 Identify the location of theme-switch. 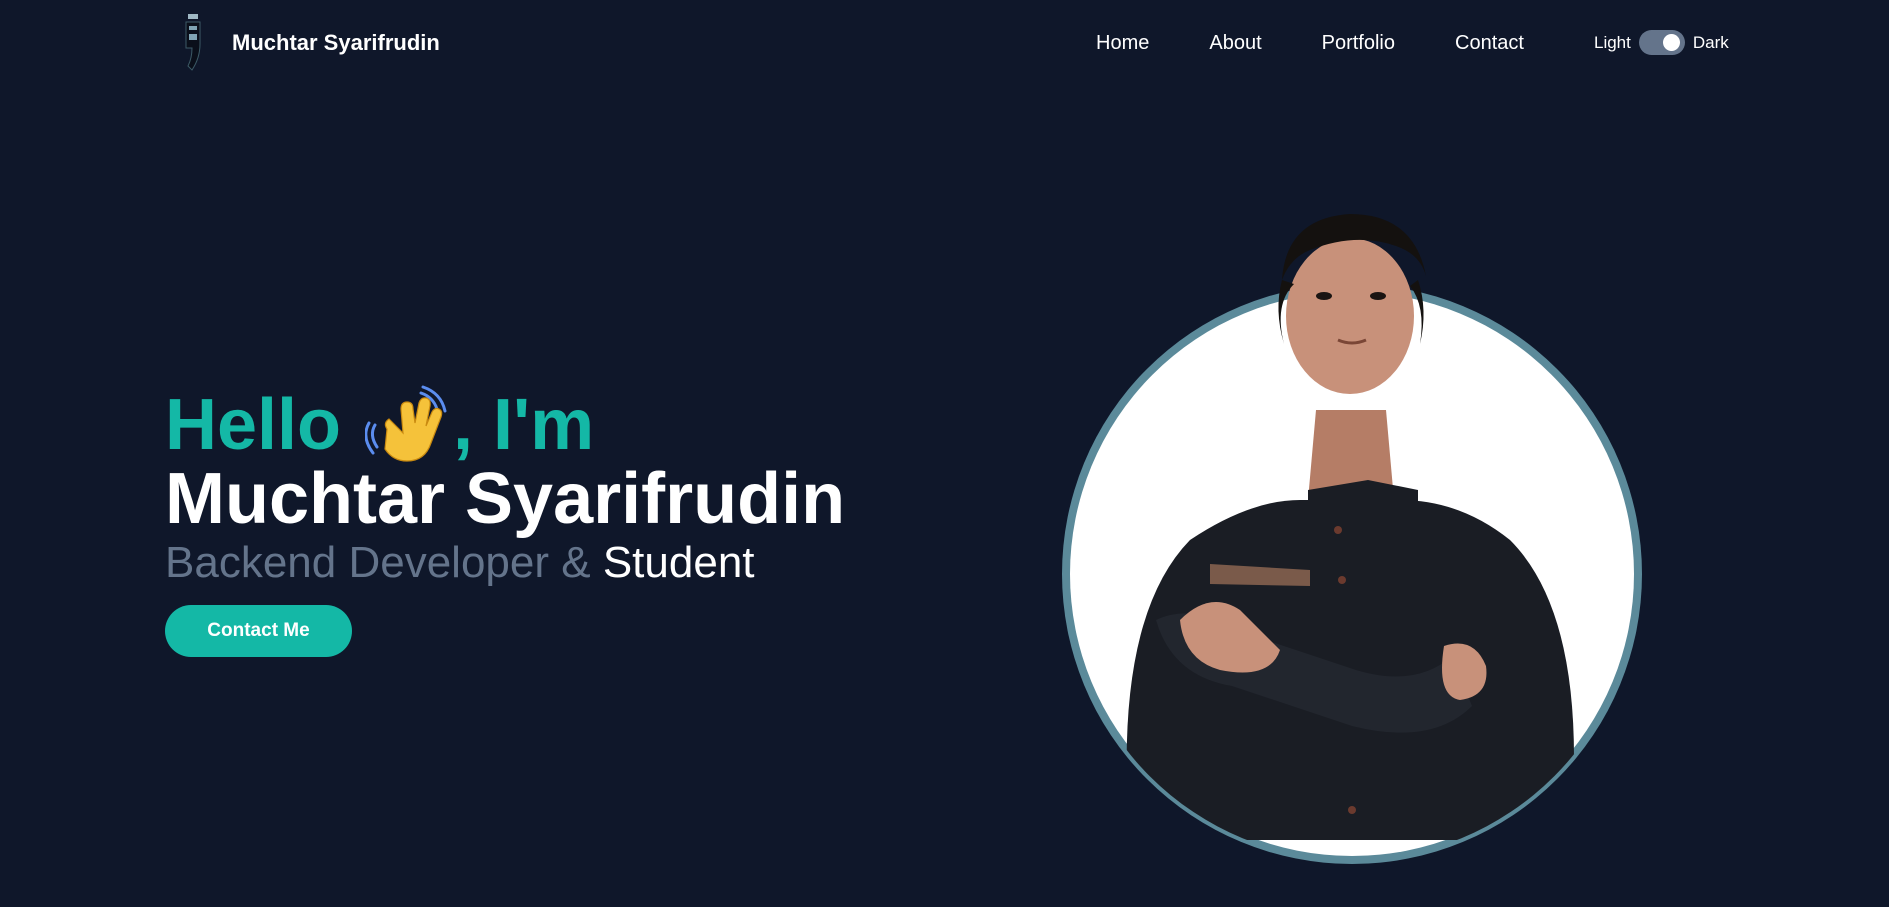
(1661, 42).